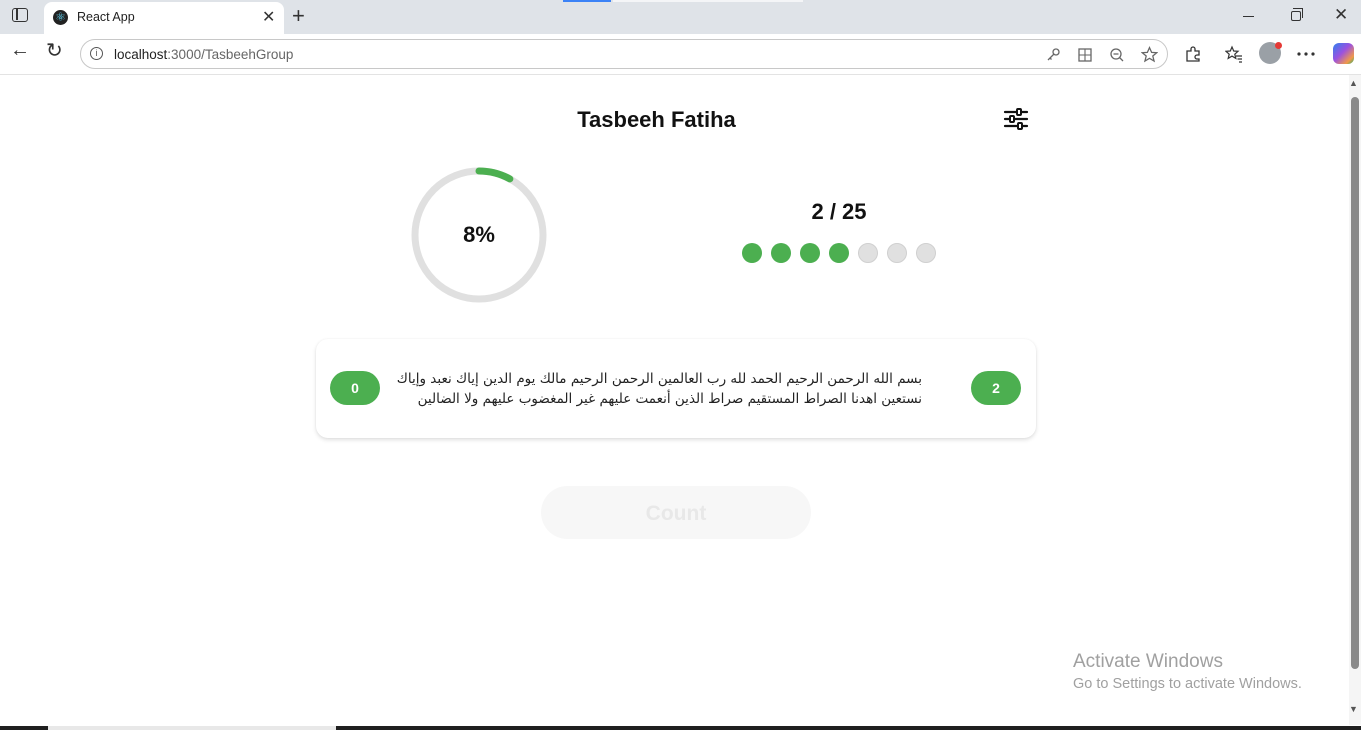  What do you see at coordinates (203, 54) in the screenshot?
I see `url-text: localhost:3000/TasbeehGroup` at bounding box center [203, 54].